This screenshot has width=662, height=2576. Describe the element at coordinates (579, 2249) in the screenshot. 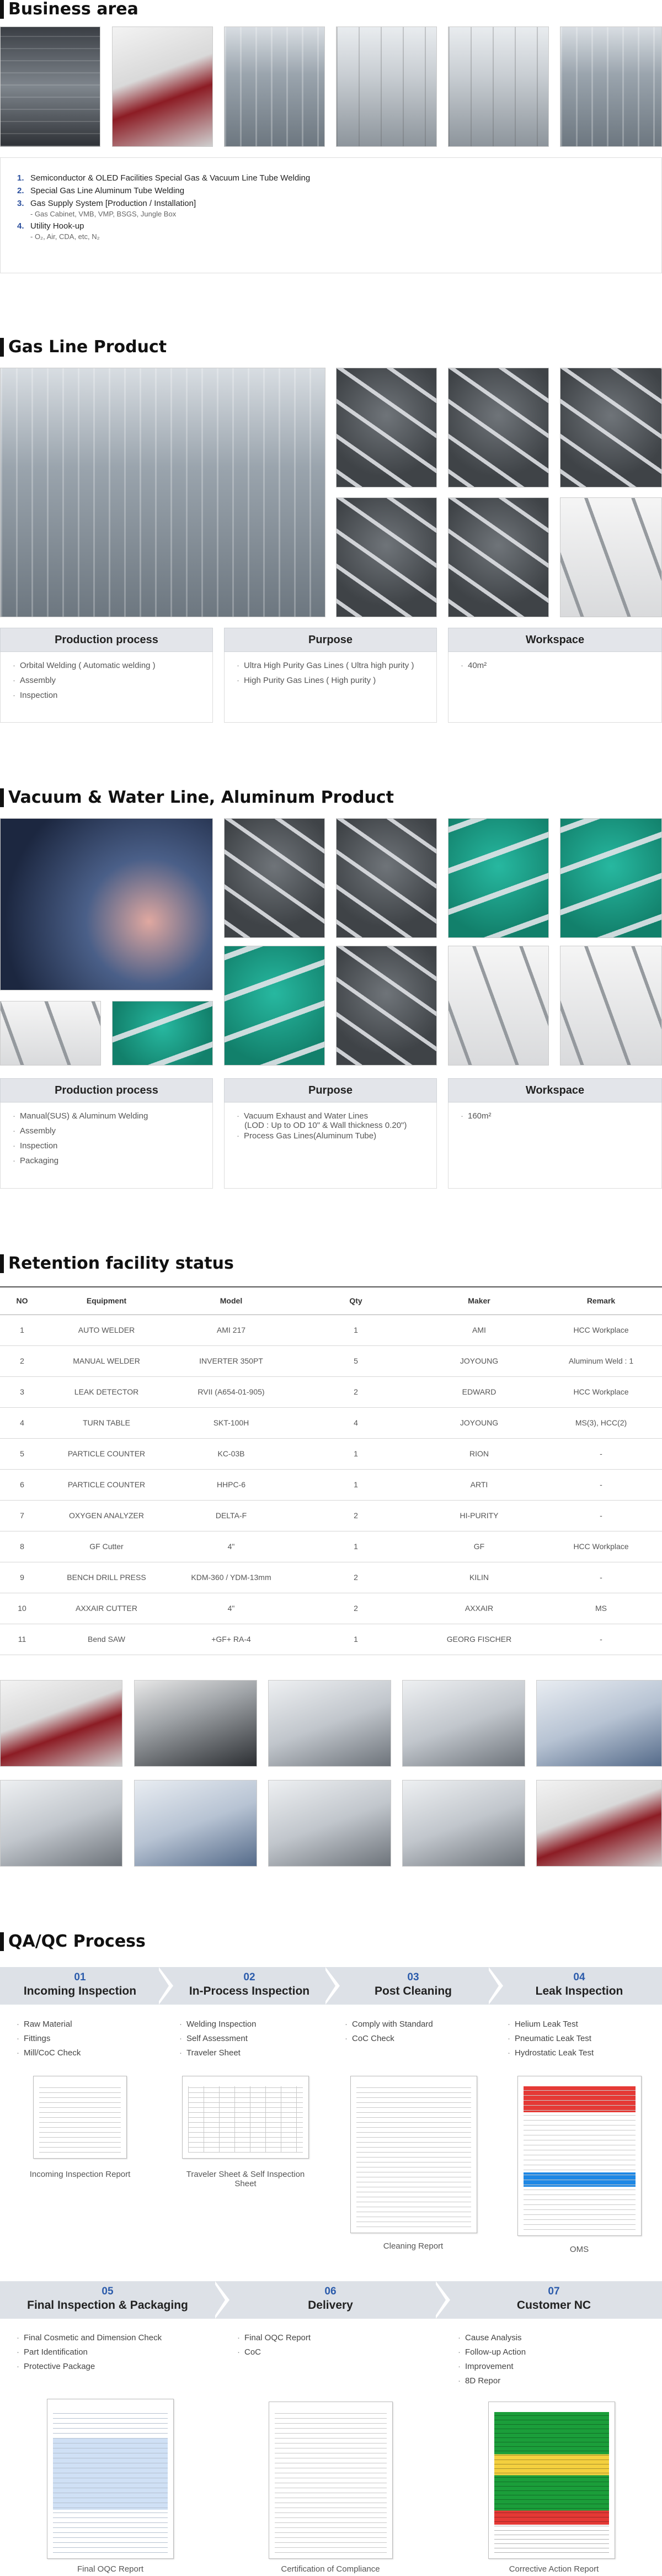

I see `oms-caption: OMS` at that location.